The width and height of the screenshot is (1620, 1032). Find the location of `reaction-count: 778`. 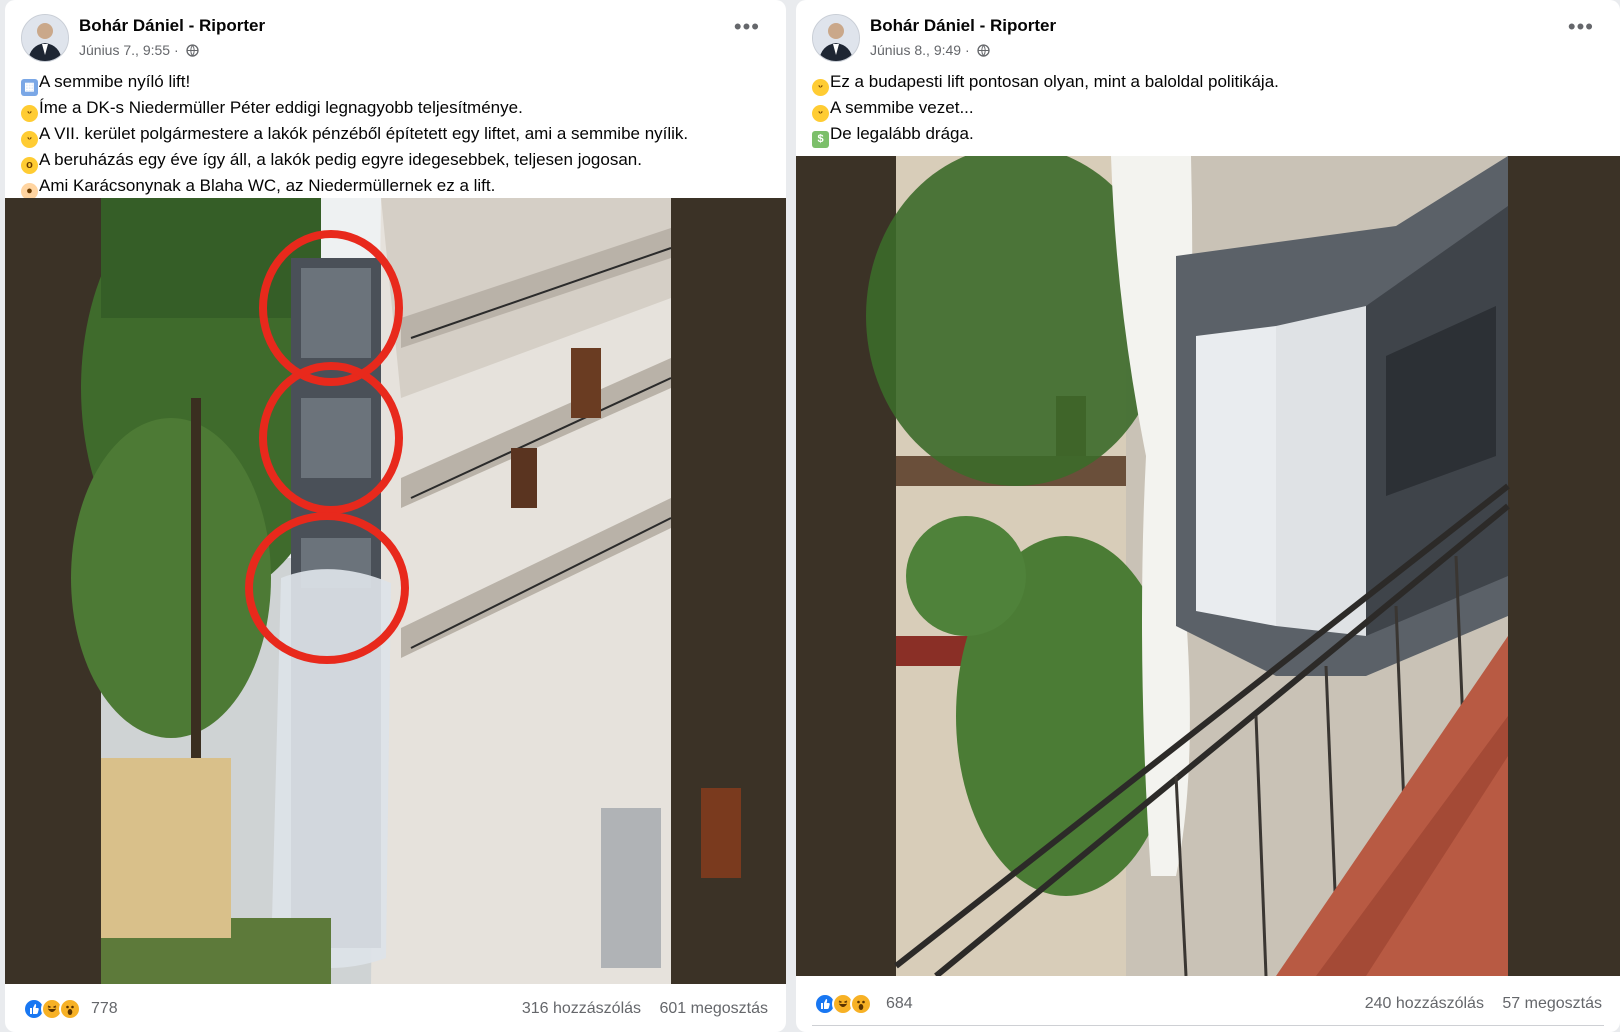

reaction-count: 778 is located at coordinates (104, 1009).